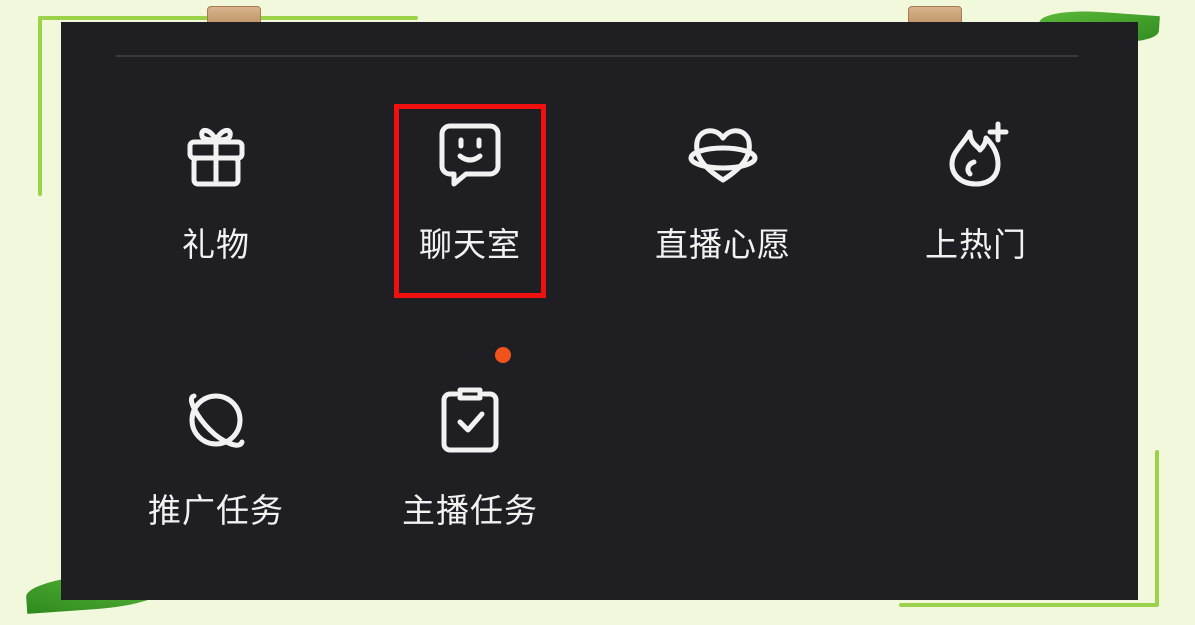  Describe the element at coordinates (216, 420) in the screenshot. I see `planet-icon` at that location.